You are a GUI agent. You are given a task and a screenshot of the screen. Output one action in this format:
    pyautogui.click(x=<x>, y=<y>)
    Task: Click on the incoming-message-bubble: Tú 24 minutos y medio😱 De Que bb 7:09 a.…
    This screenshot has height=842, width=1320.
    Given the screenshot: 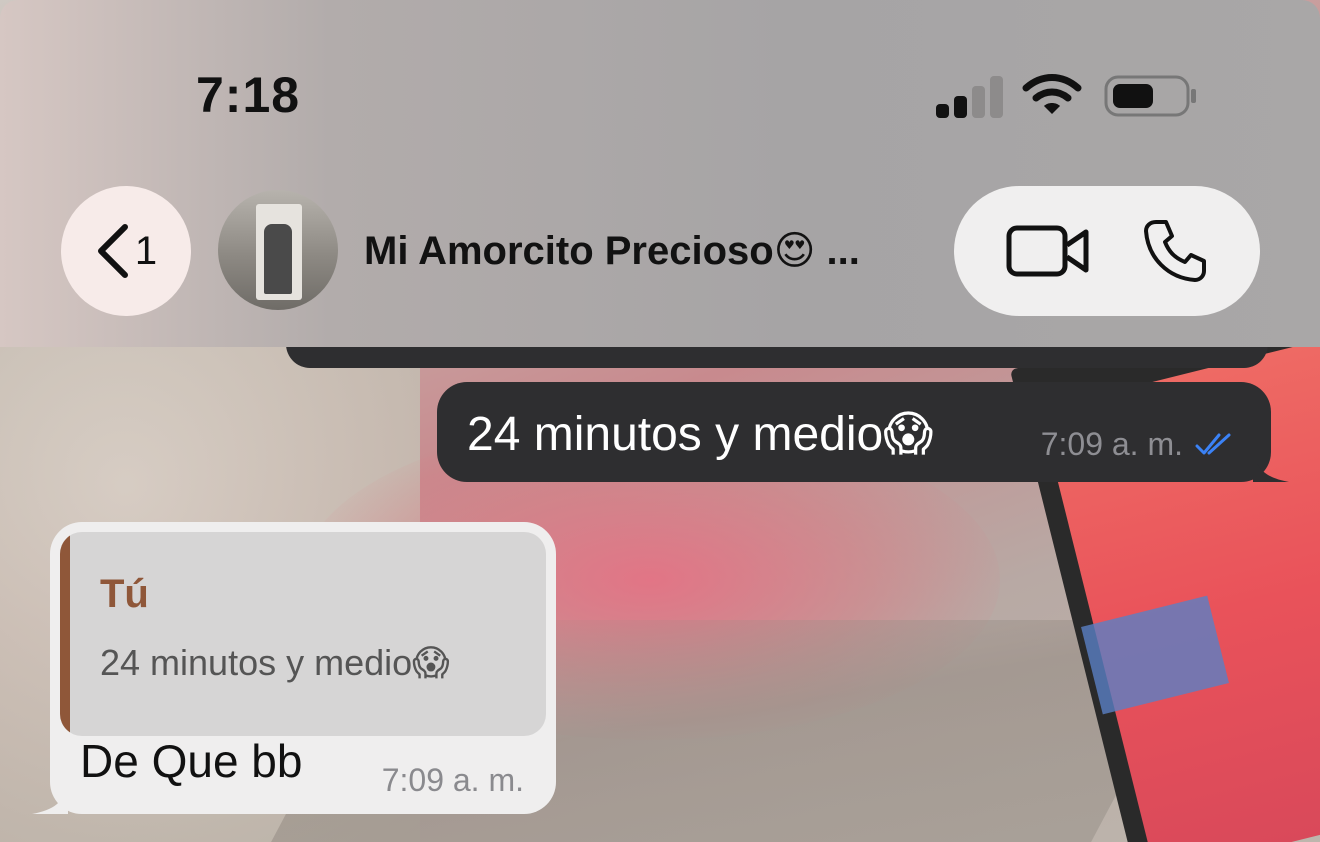 What is the action you would take?
    pyautogui.click(x=294, y=668)
    